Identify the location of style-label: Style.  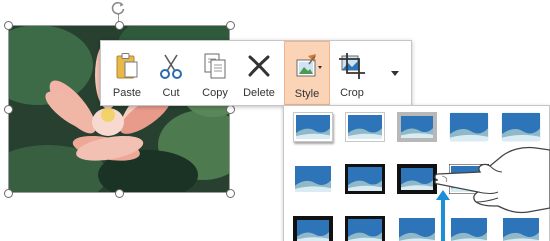
(307, 94).